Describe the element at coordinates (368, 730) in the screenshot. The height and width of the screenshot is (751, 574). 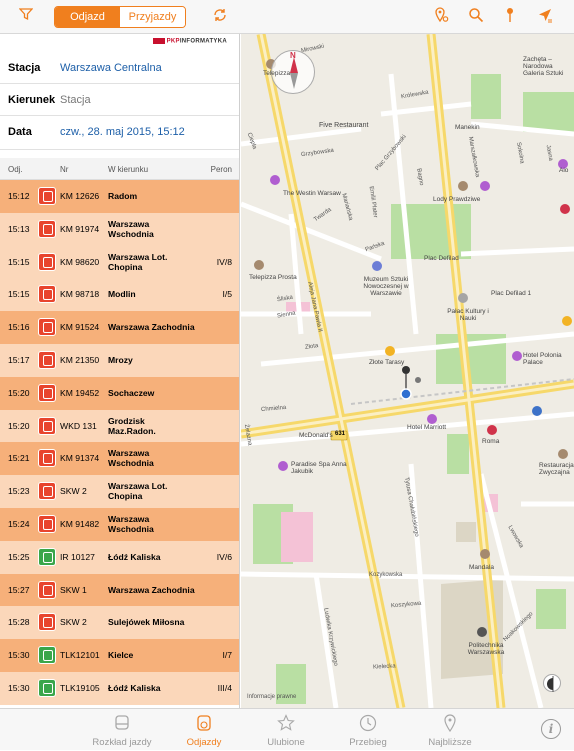
I see `tab-route: Przebieg` at that location.